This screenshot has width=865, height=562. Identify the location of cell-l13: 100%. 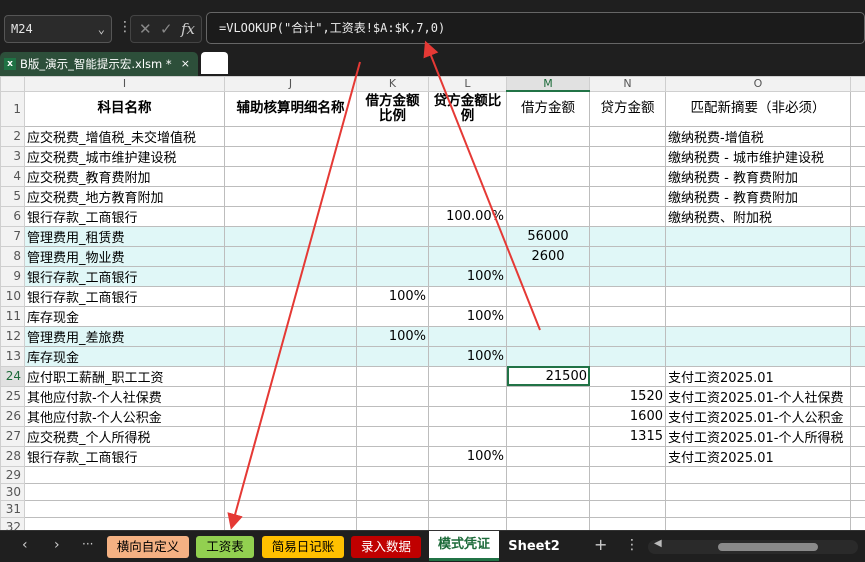
(467, 356).